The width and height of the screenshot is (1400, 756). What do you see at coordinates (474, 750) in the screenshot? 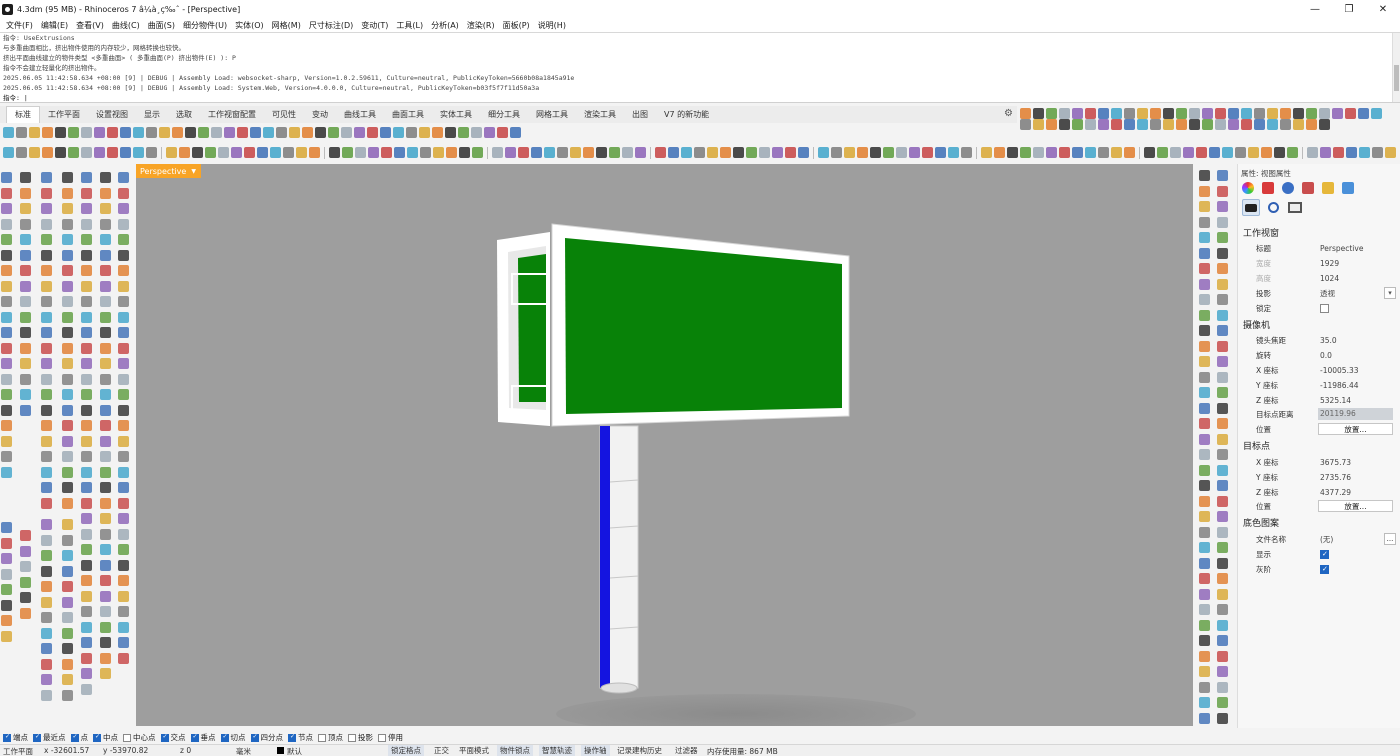
I see `planar-toggle: 平面模式` at bounding box center [474, 750].